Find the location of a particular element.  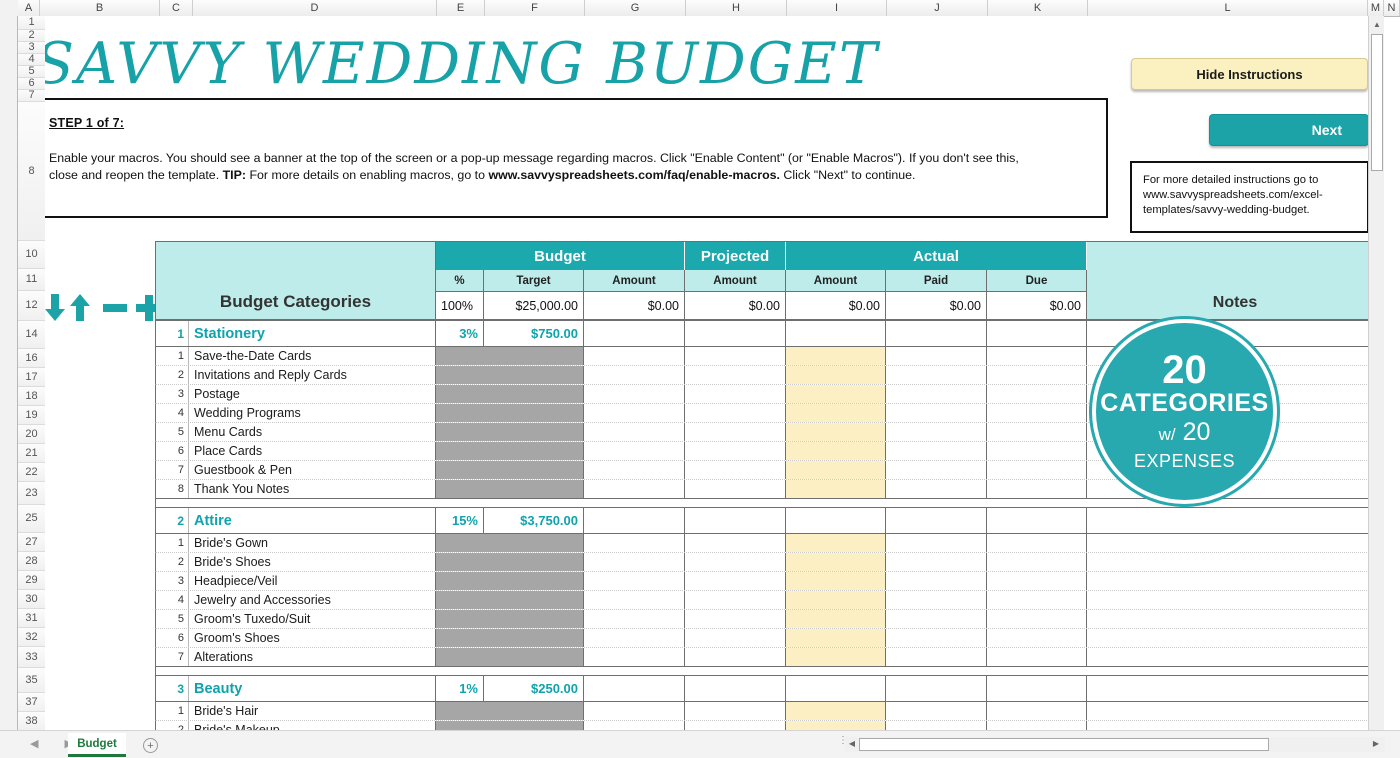

row-header-33: 33 is located at coordinates (31, 657).